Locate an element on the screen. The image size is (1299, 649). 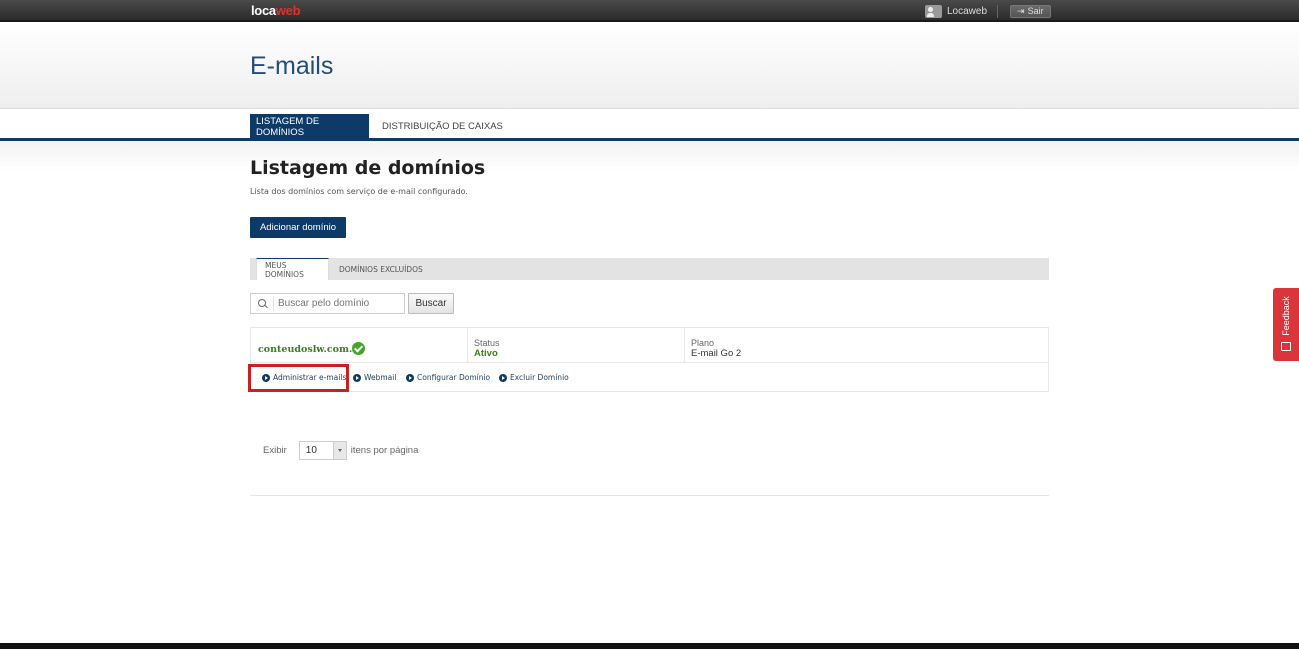
tab-listagem-de-dominios: LISTAGEM DE DOMÍNIOS is located at coordinates (309, 126).